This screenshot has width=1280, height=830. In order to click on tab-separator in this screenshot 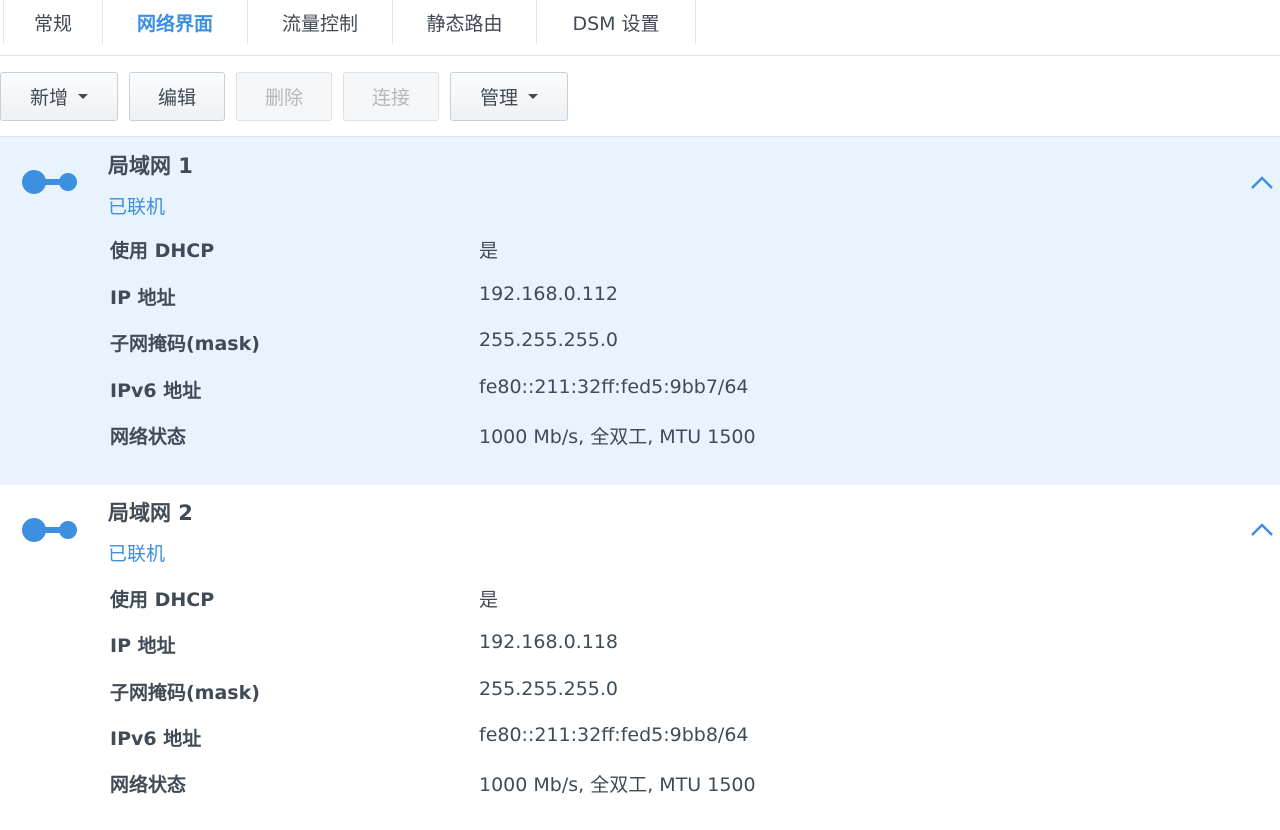, I will do `click(695, 22)`.